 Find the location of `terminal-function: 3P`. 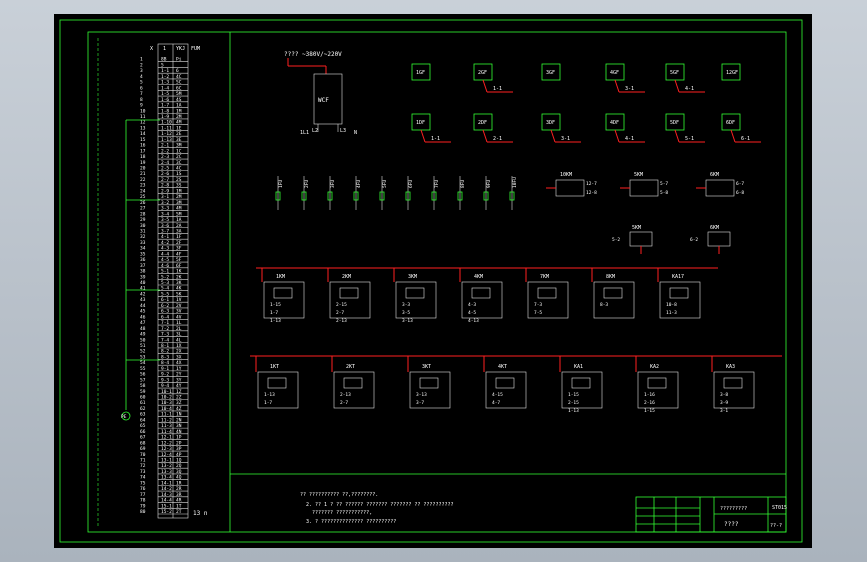

terminal-function: 3P is located at coordinates (179, 449).